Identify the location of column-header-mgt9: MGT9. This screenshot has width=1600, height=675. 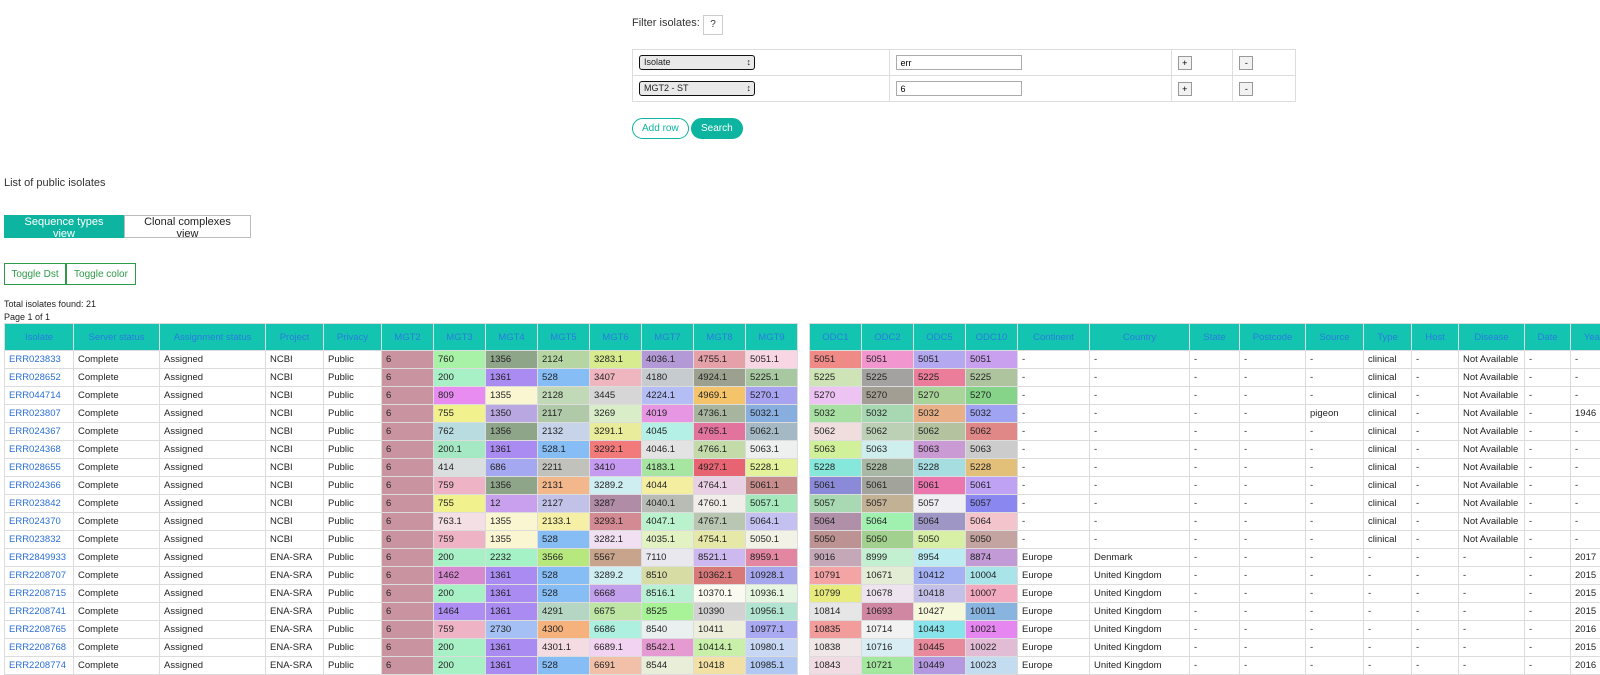
(771, 337).